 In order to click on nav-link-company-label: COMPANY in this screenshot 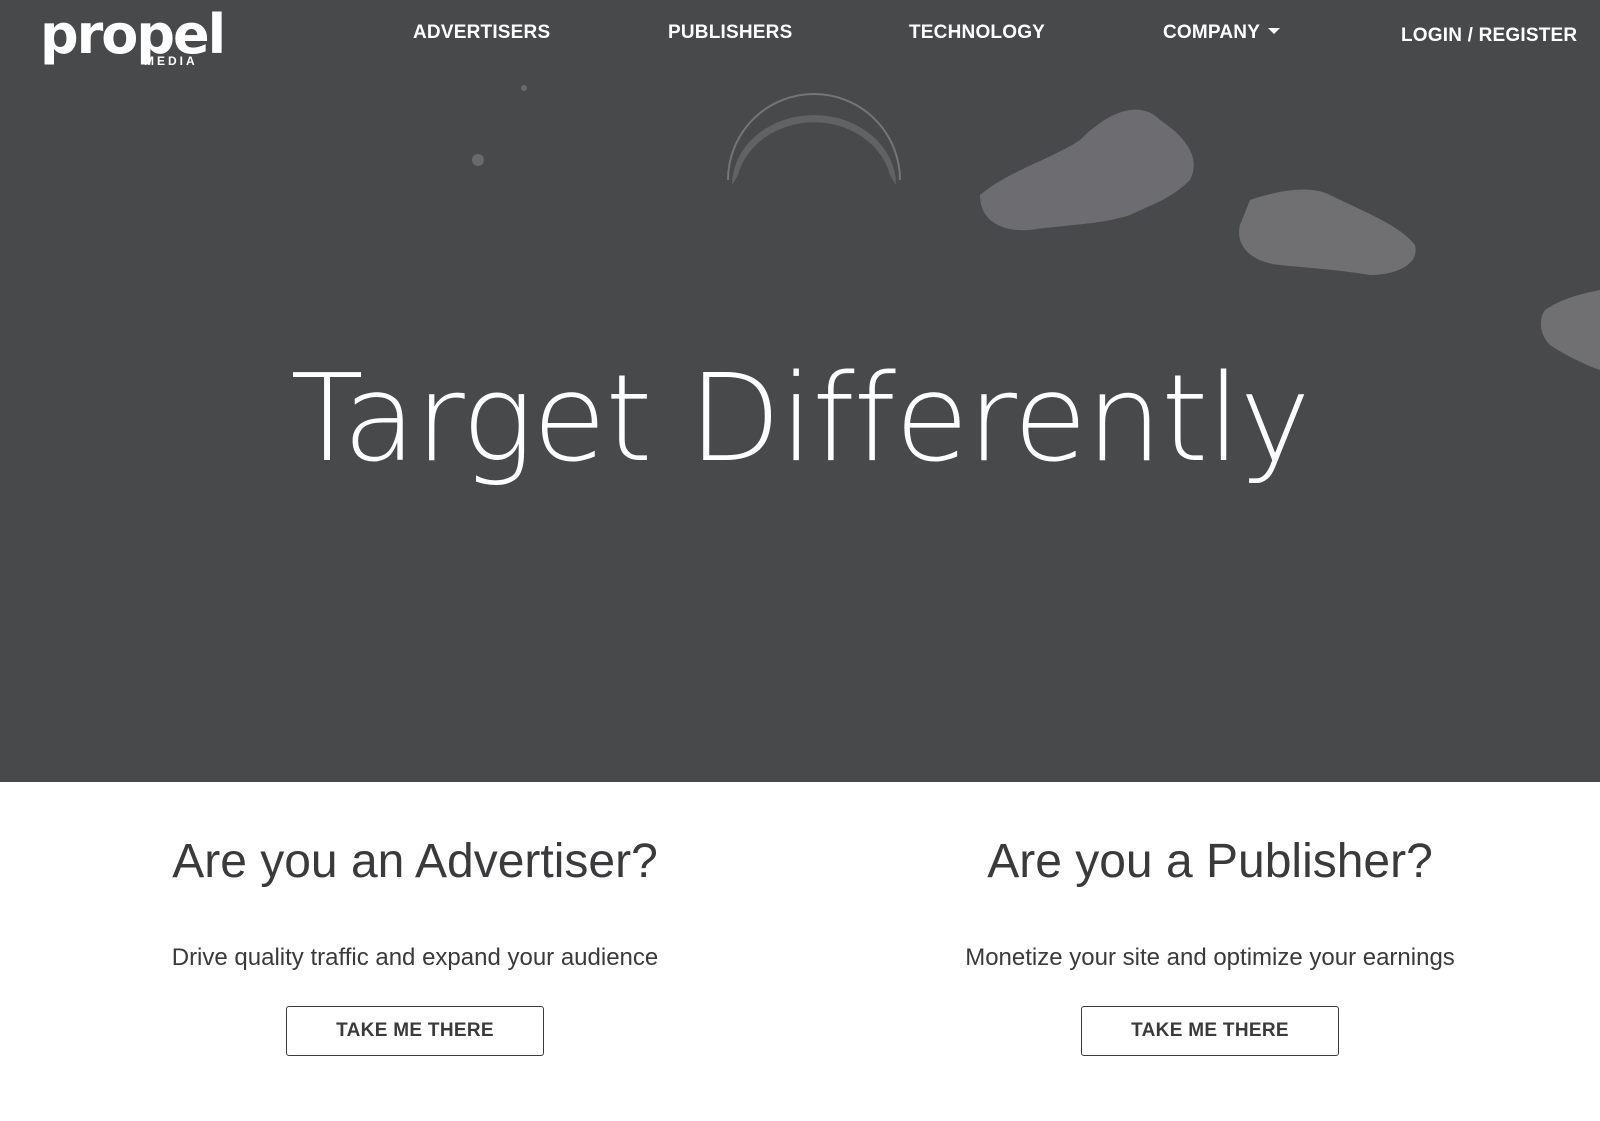, I will do `click(1212, 32)`.